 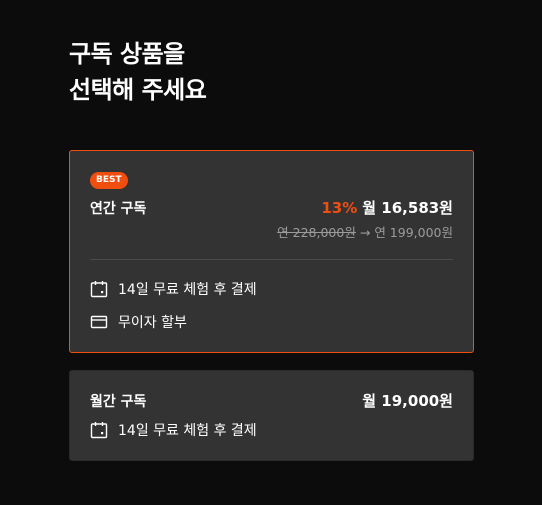 I want to click on plan-name: 연간 구독, so click(x=118, y=209).